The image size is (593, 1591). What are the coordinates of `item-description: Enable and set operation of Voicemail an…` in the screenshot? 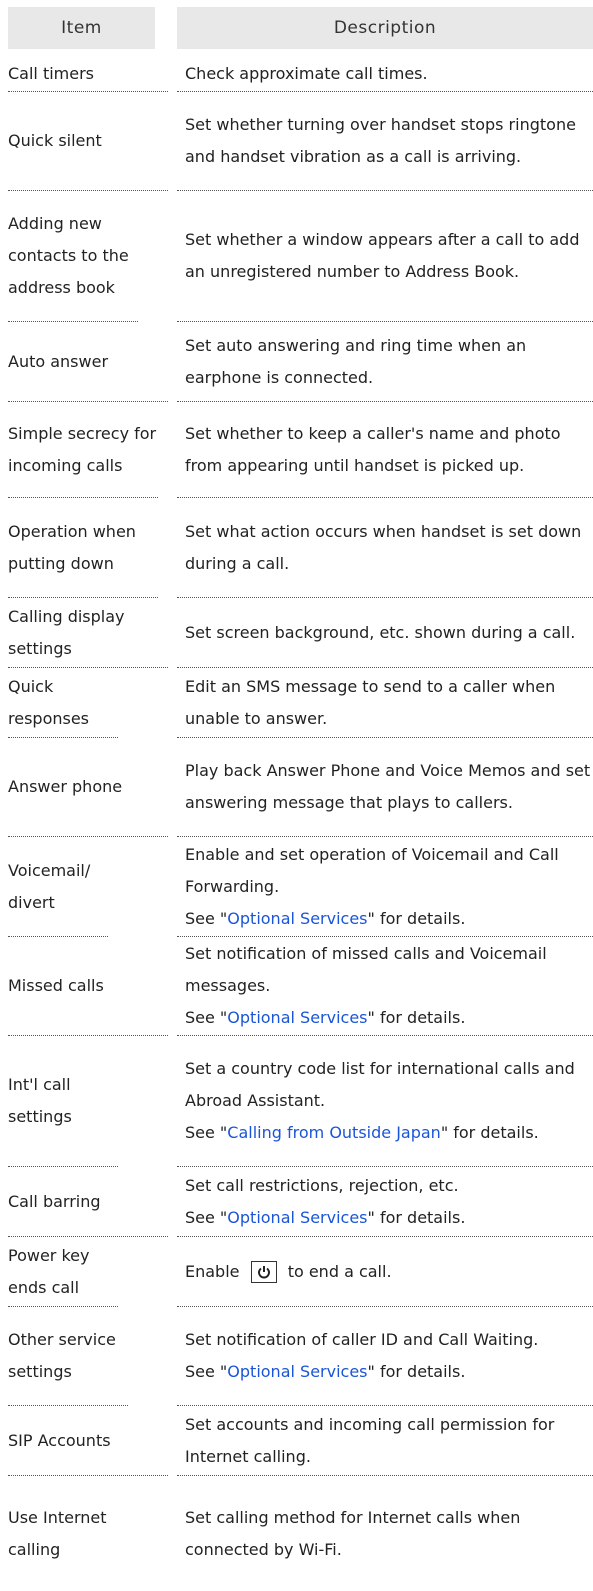 It's located at (385, 887).